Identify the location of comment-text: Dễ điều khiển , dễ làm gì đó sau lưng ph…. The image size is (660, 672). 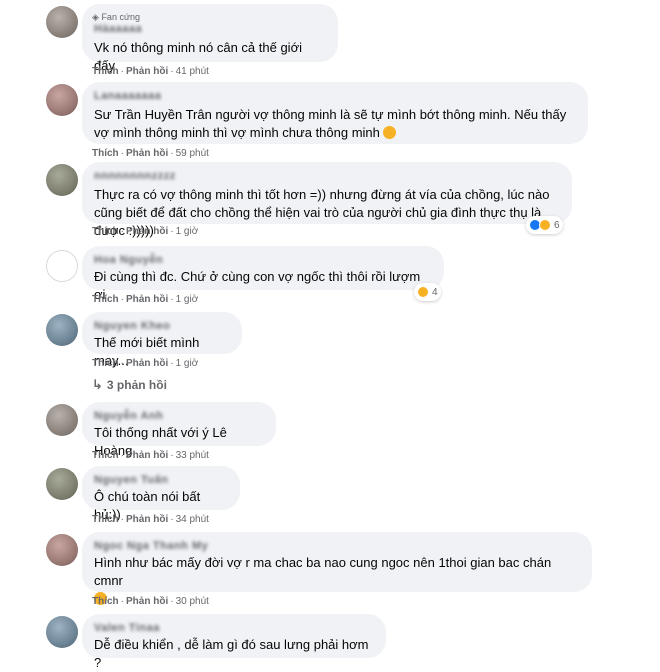
(231, 653).